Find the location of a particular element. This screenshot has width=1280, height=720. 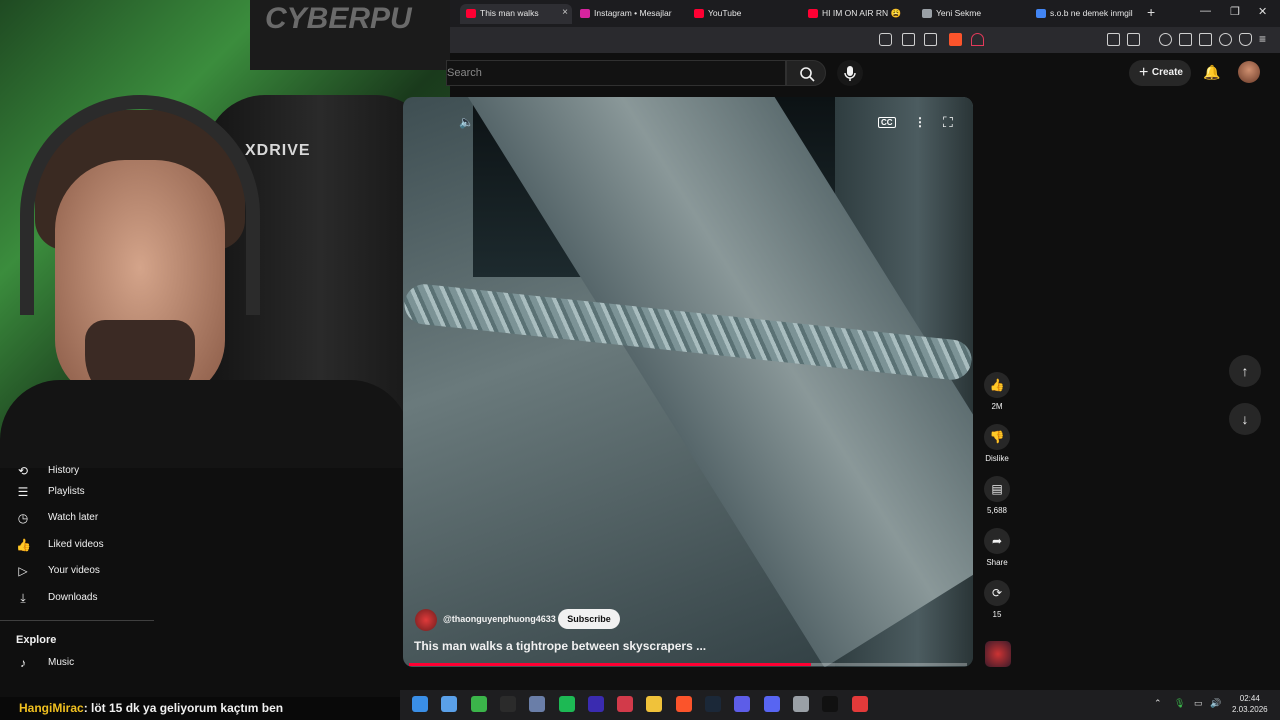

dislike-label: Dislike is located at coordinates (997, 458).